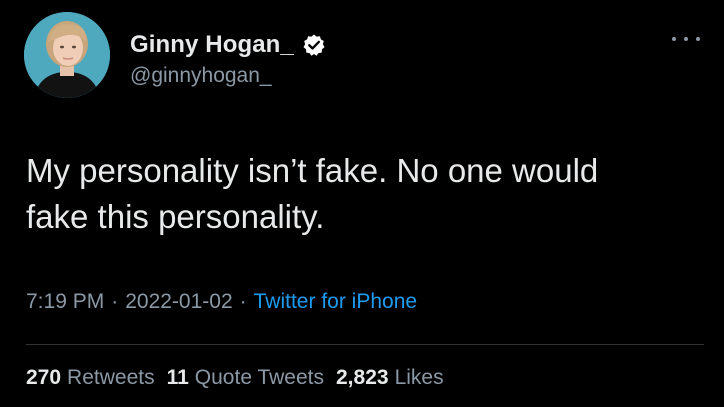  I want to click on user-handle: @ginnyhogan_, so click(228, 76).